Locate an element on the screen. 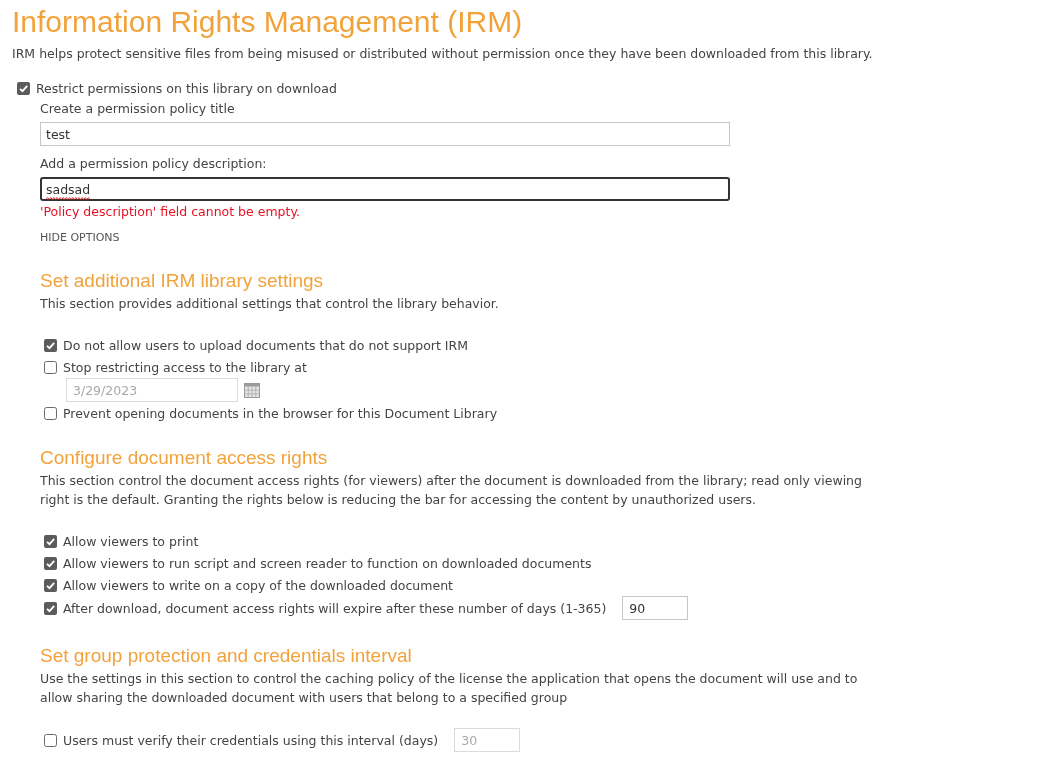  number-field: 90 is located at coordinates (655, 608).